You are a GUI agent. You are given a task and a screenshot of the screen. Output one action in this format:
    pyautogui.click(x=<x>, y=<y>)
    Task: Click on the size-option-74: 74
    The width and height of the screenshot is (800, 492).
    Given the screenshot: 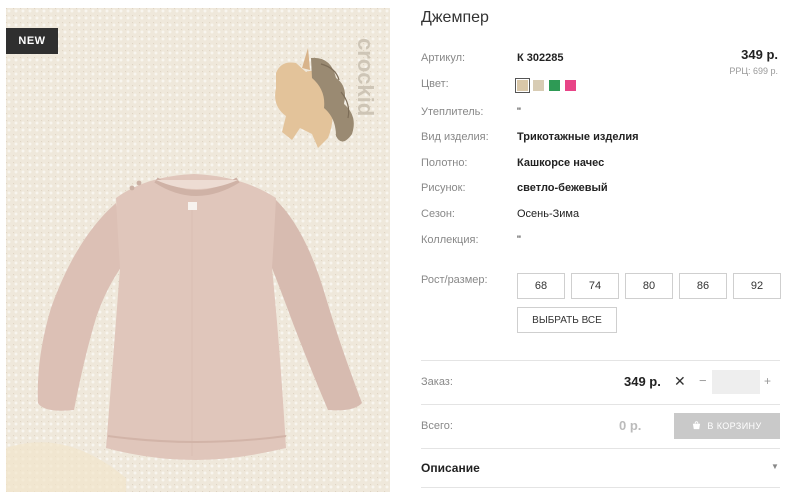 What is the action you would take?
    pyautogui.click(x=595, y=286)
    